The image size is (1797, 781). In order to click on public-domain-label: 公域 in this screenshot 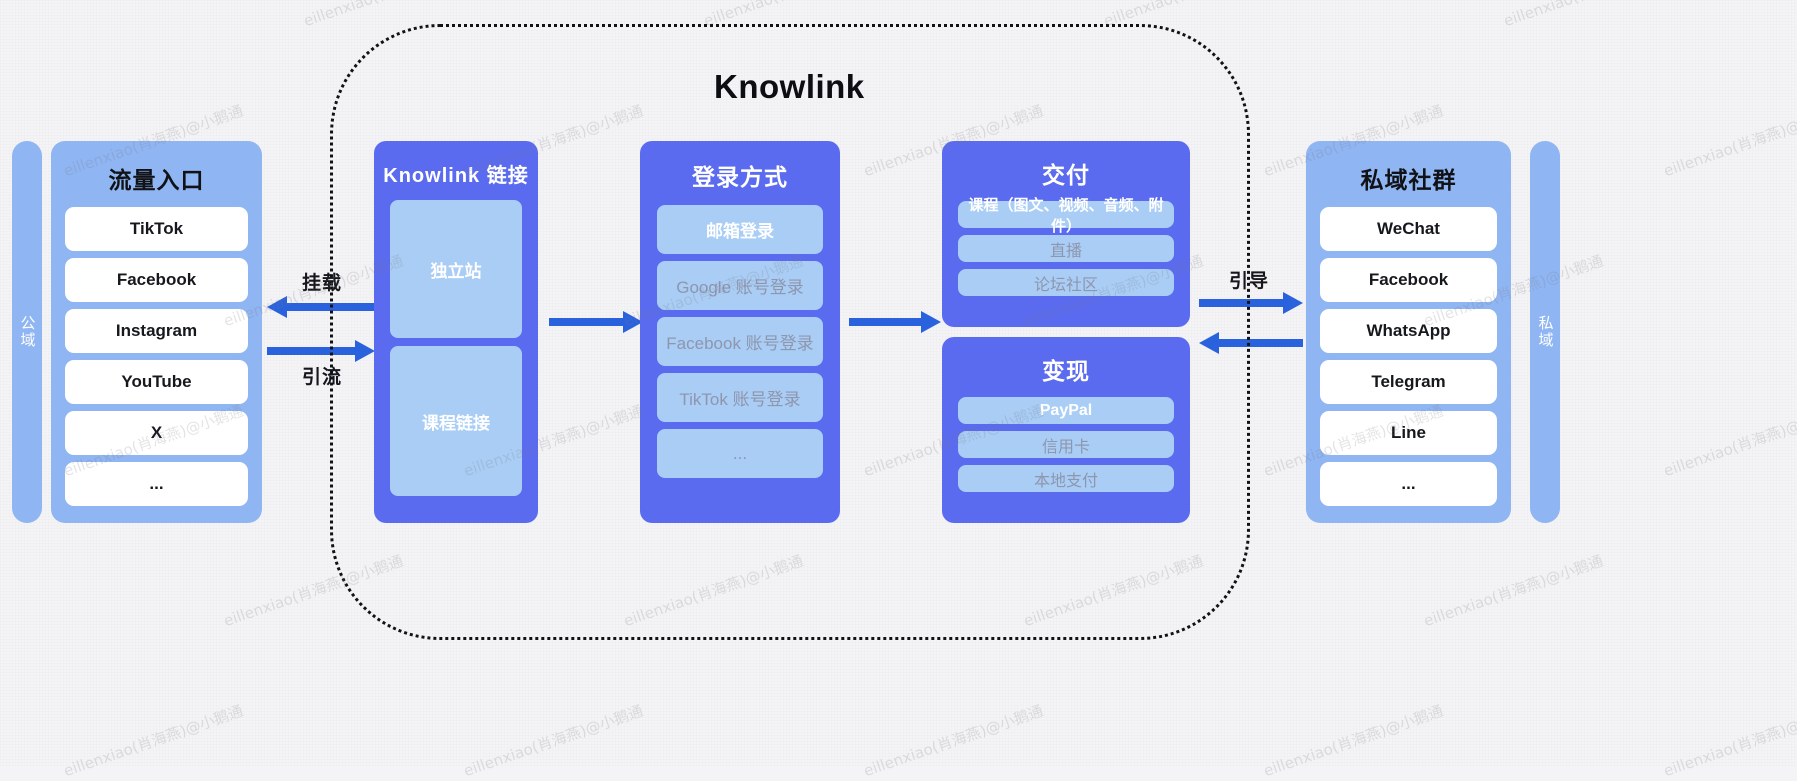, I will do `click(27, 332)`.